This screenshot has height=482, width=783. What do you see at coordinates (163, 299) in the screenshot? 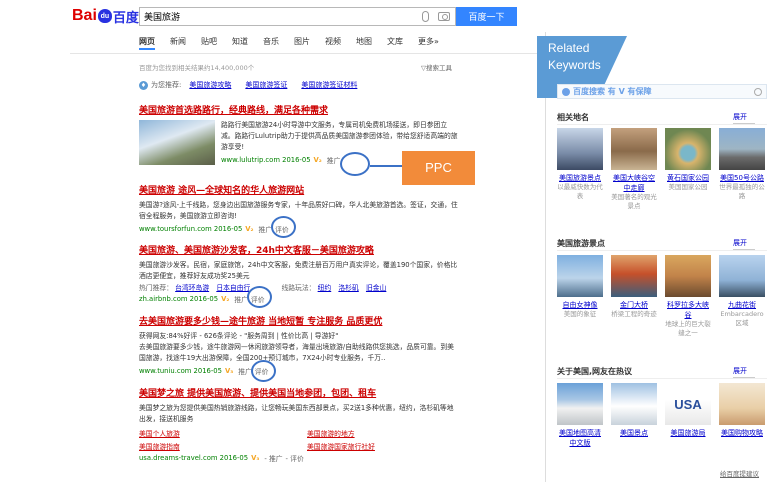
I see `result-url: zh.airbnb.com` at bounding box center [163, 299].